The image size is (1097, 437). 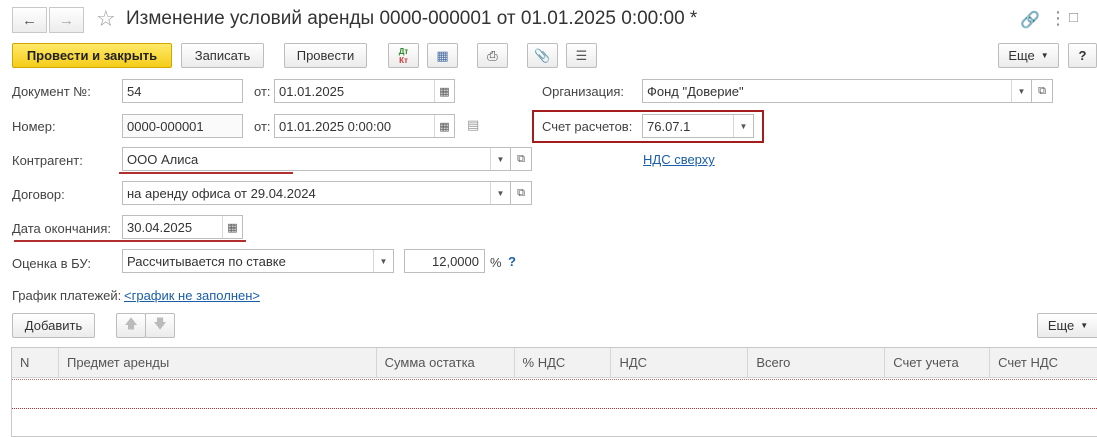 I want to click on org-label: Организация:, so click(x=583, y=91).